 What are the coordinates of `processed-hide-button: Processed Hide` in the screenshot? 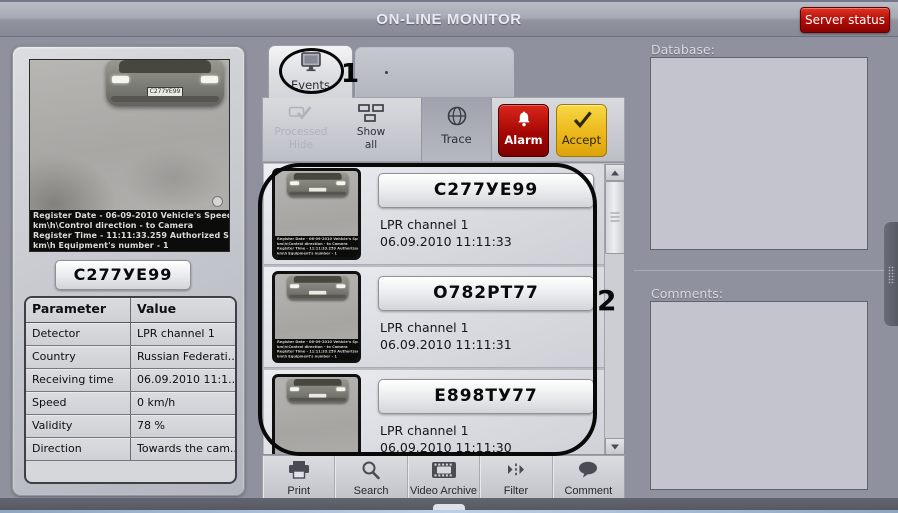 It's located at (301, 132).